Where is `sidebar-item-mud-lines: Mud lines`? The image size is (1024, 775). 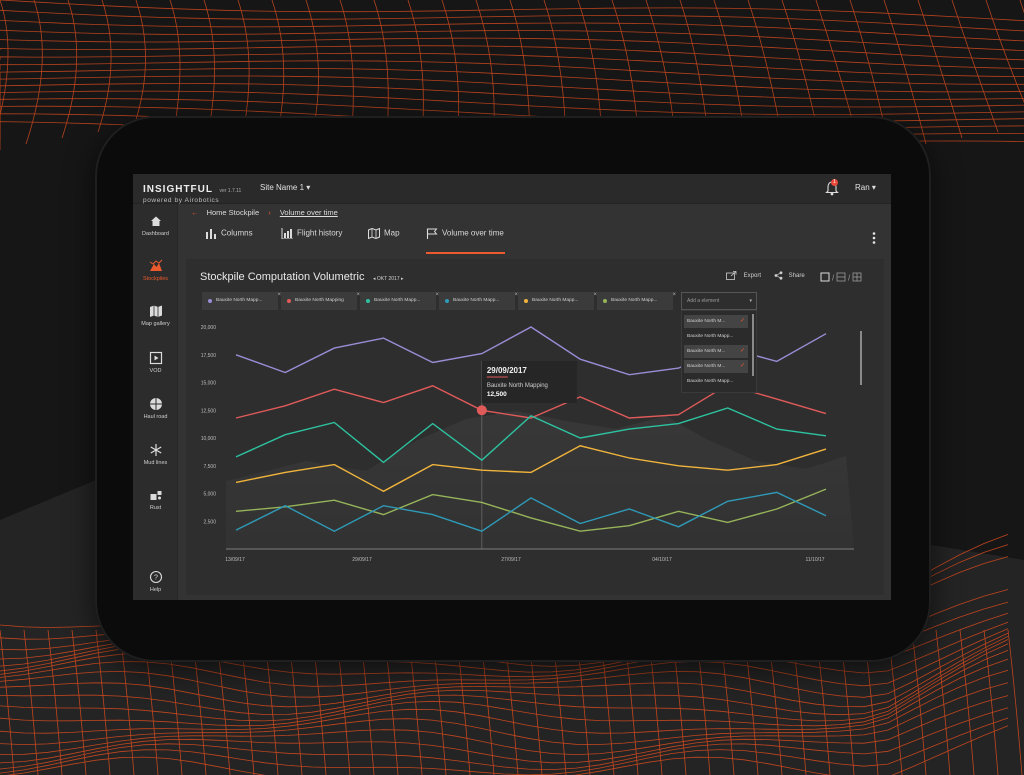
sidebar-item-mud-lines: Mud lines is located at coordinates (155, 454).